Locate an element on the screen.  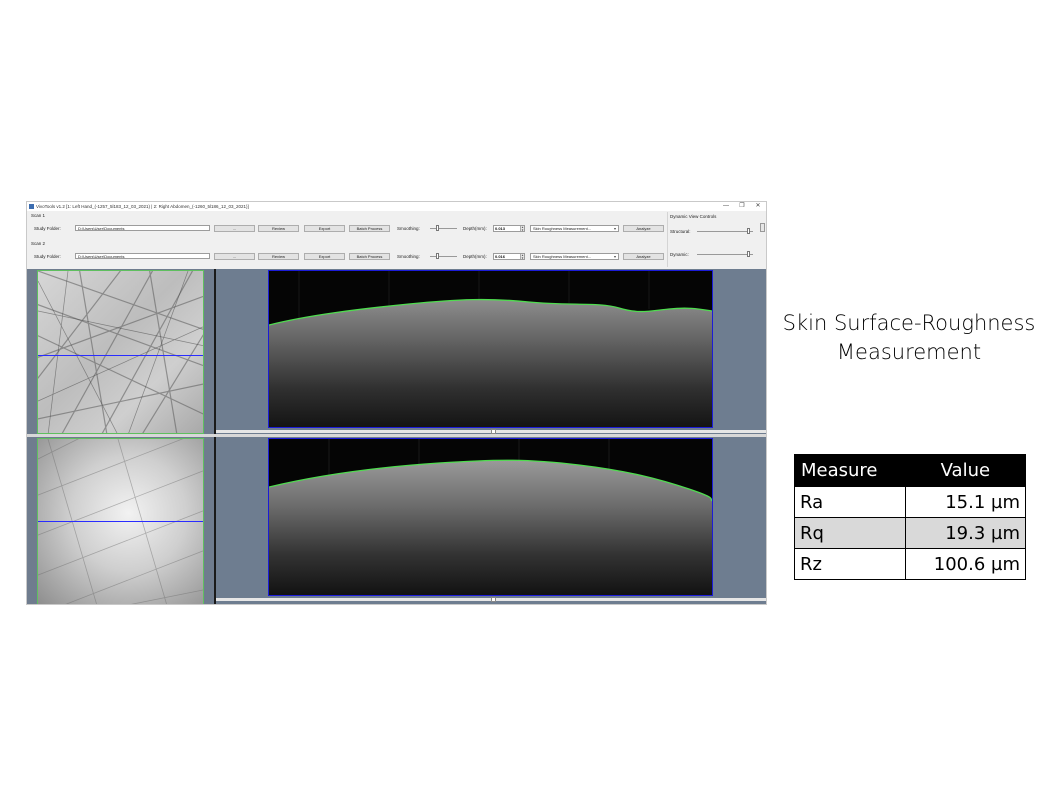
scan2-depth-value: 0.016 is located at coordinates (500, 256).